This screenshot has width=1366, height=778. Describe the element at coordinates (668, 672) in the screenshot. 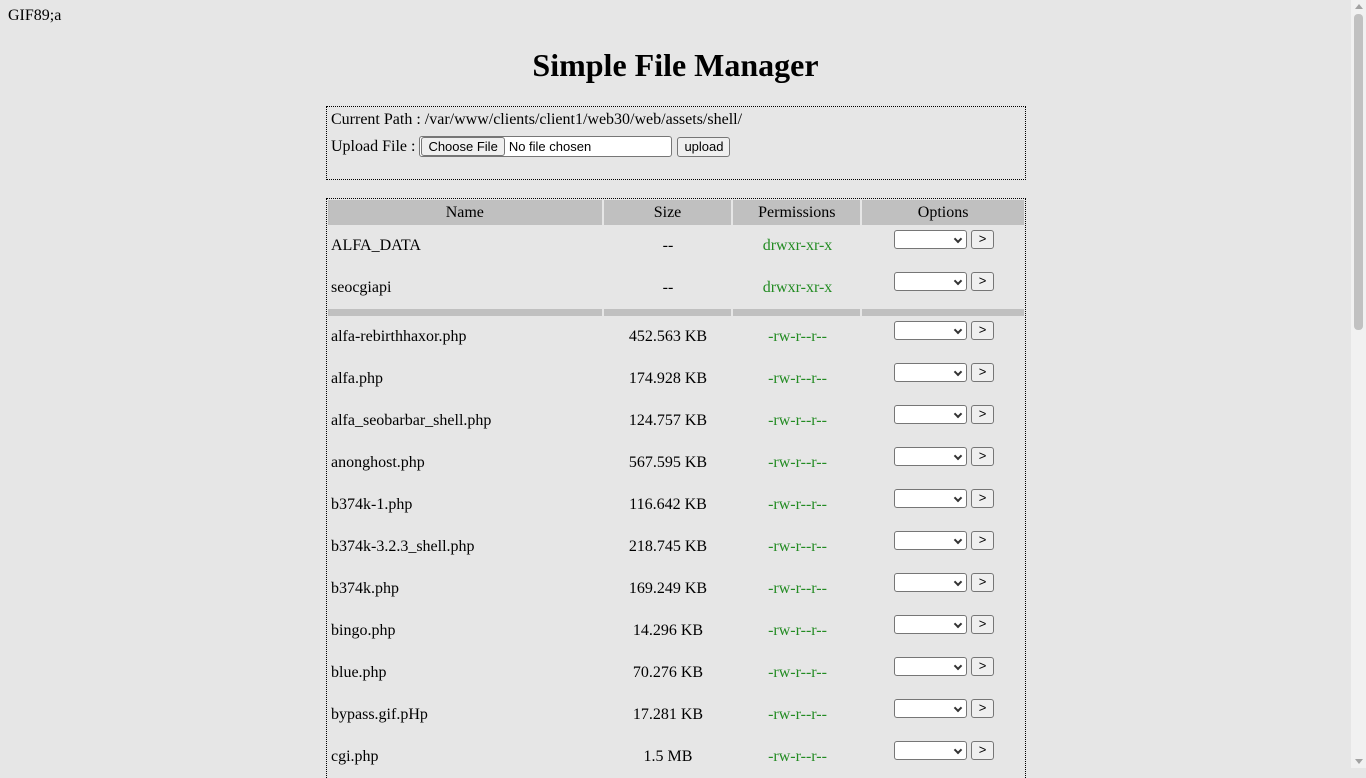

I see `entry-size: 70.276 KB` at that location.